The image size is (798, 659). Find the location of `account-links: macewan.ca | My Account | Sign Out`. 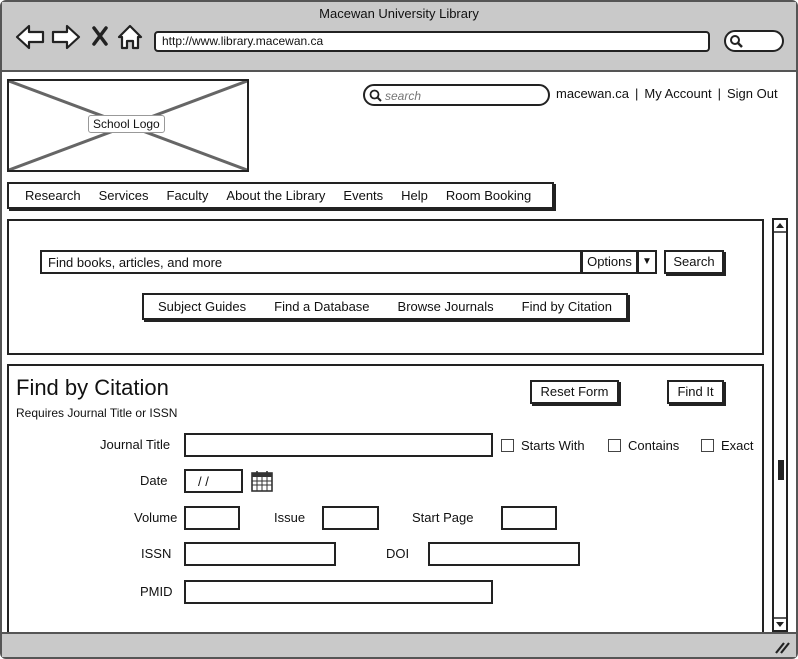

account-links: macewan.ca | My Account | Sign Out is located at coordinates (667, 93).